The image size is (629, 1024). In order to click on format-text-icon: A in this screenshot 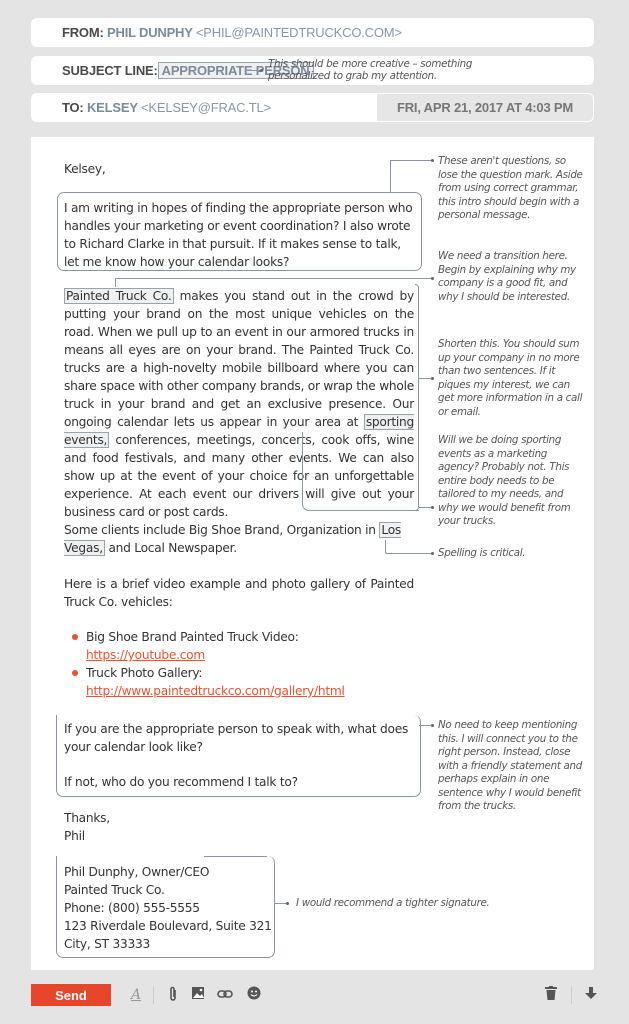, I will do `click(136, 995)`.